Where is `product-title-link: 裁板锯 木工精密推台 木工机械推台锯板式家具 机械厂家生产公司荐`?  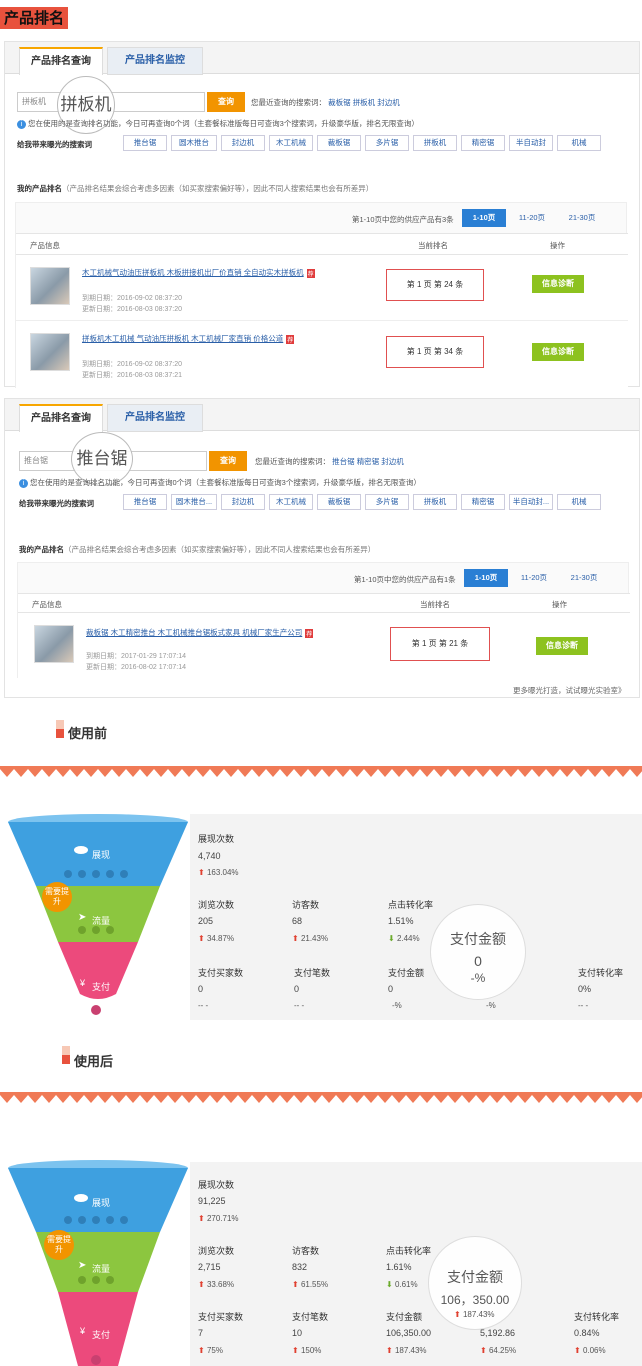
product-title-link: 裁板锯 木工精密推台 木工机械推台锯板式家具 机械厂家生产公司荐 is located at coordinates (200, 632).